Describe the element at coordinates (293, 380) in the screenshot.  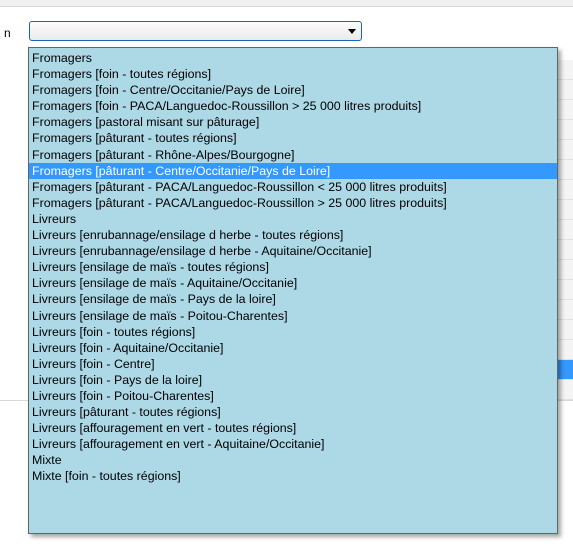
I see `list-item: Livreurs [foin - Pays de la loire]` at that location.